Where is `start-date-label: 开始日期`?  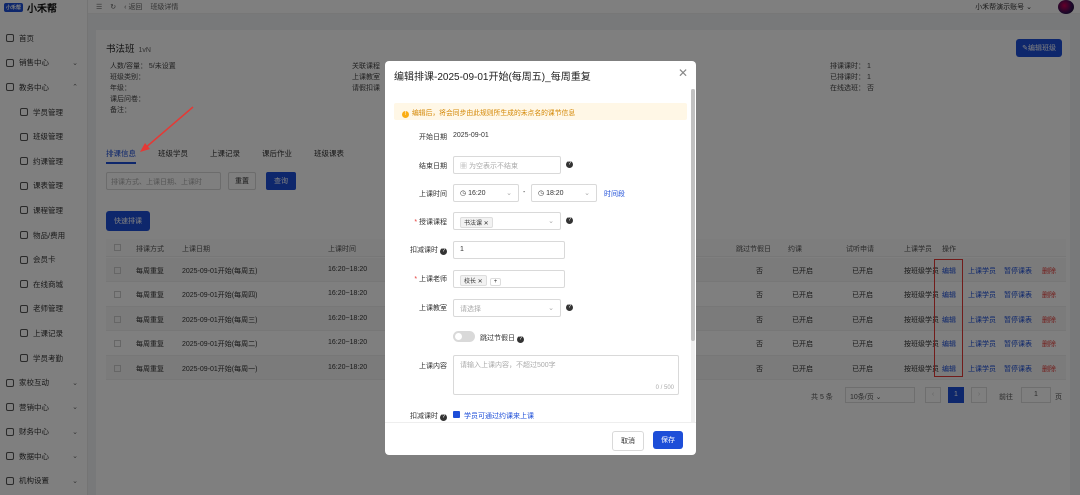
start-date-label: 开始日期 is located at coordinates (433, 137).